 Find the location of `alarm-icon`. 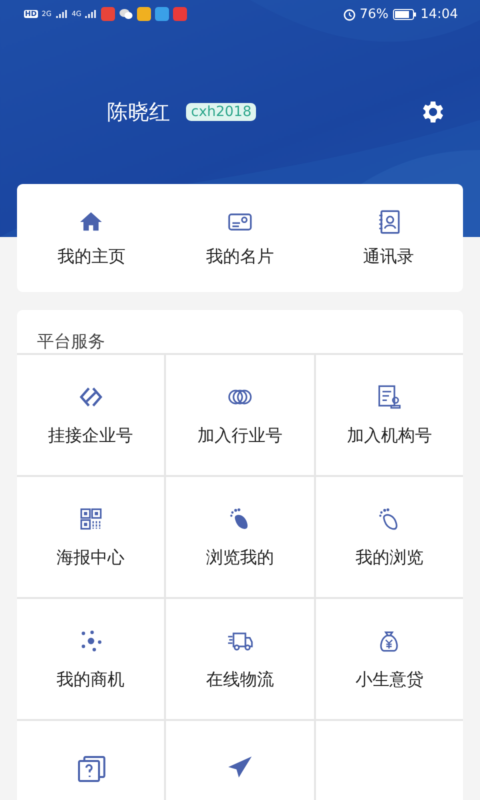

alarm-icon is located at coordinates (349, 14).